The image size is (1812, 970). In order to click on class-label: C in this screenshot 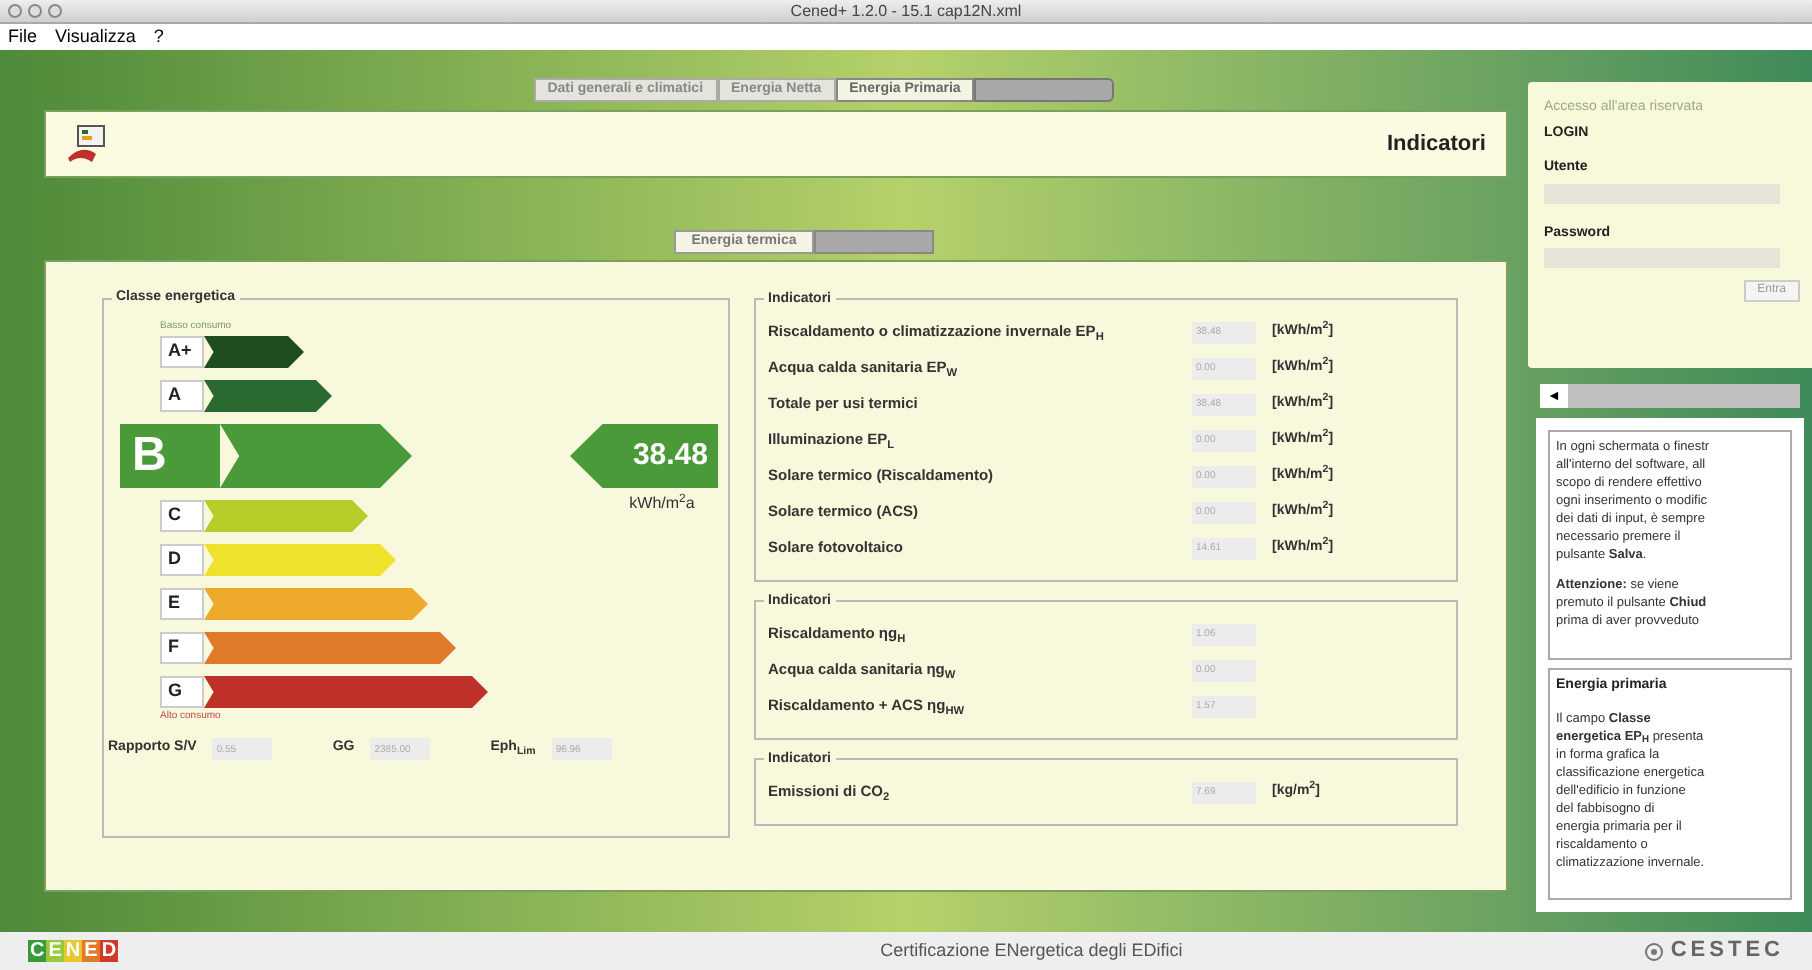, I will do `click(182, 516)`.